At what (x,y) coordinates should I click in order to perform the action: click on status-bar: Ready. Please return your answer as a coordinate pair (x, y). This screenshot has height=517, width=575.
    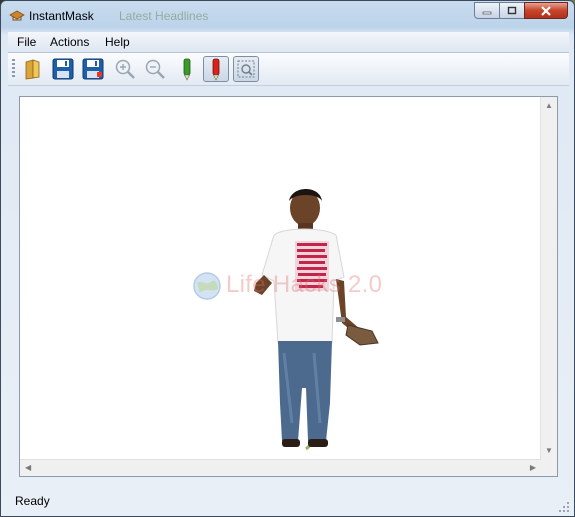
    Looking at the image, I should click on (287, 502).